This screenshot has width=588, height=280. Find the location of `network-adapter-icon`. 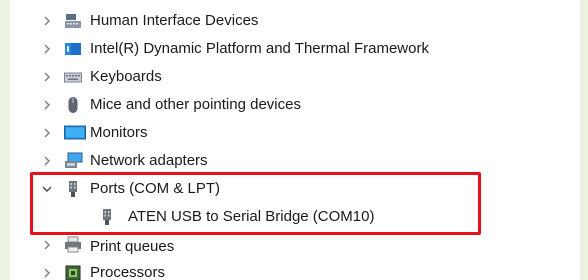

network-adapter-icon is located at coordinates (73, 161).